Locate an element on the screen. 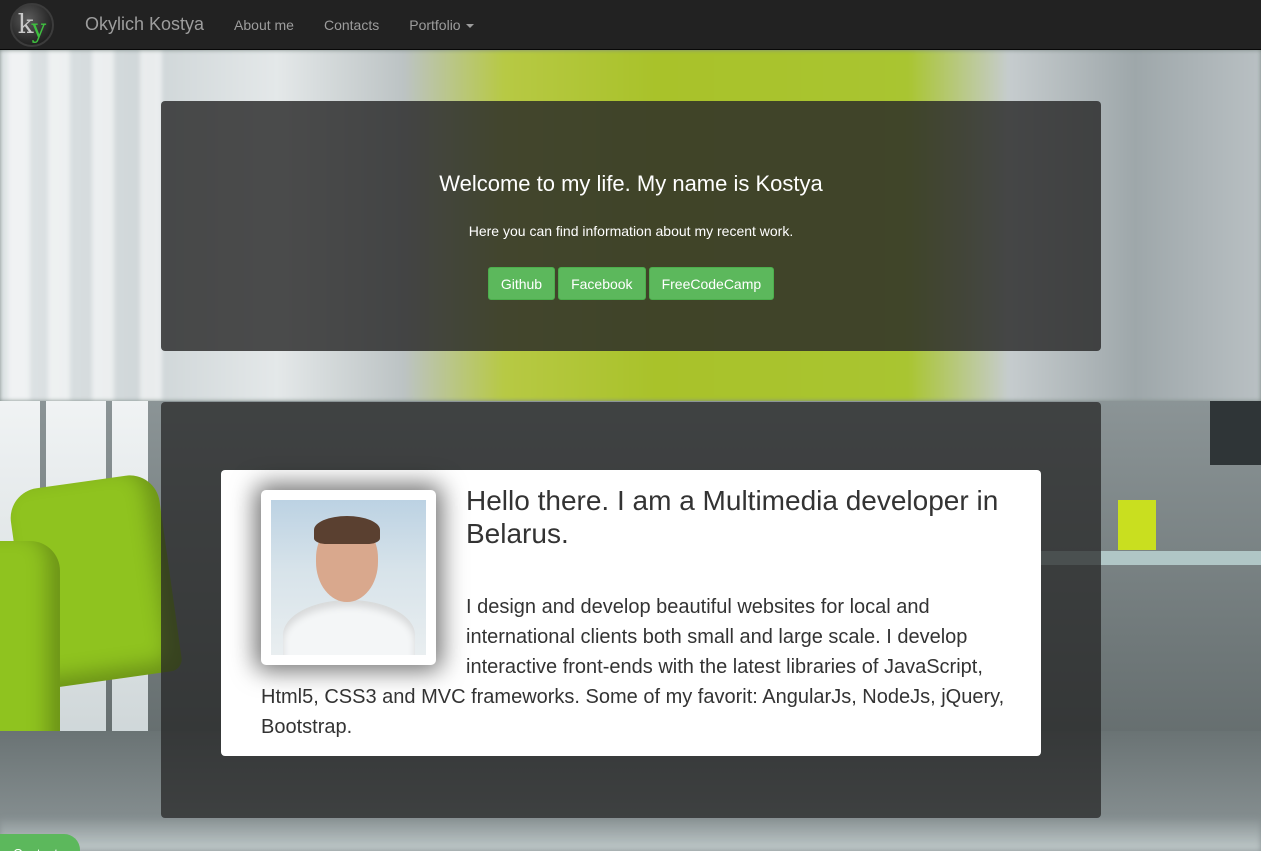 The height and width of the screenshot is (851, 1261). shelf is located at coordinates (1235, 433).